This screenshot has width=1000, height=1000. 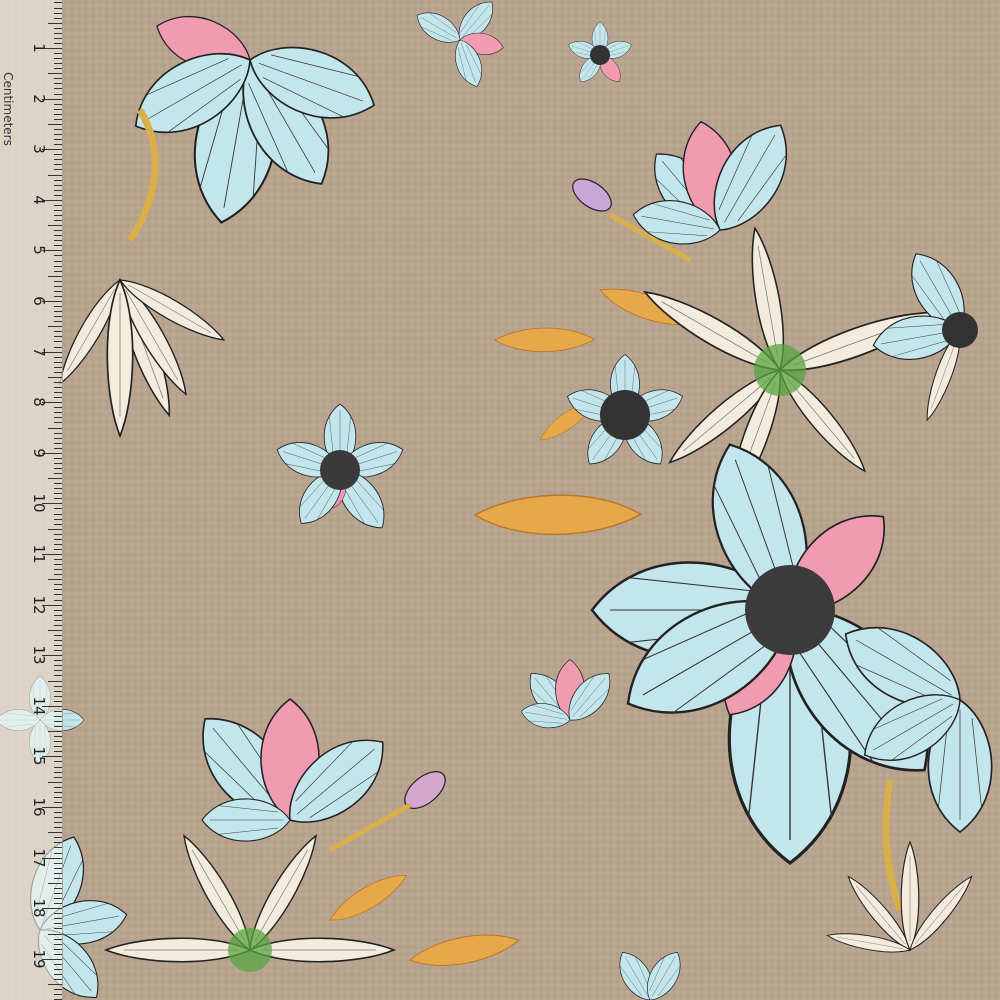 What do you see at coordinates (39, 351) in the screenshot?
I see `ruler-number: 7` at bounding box center [39, 351].